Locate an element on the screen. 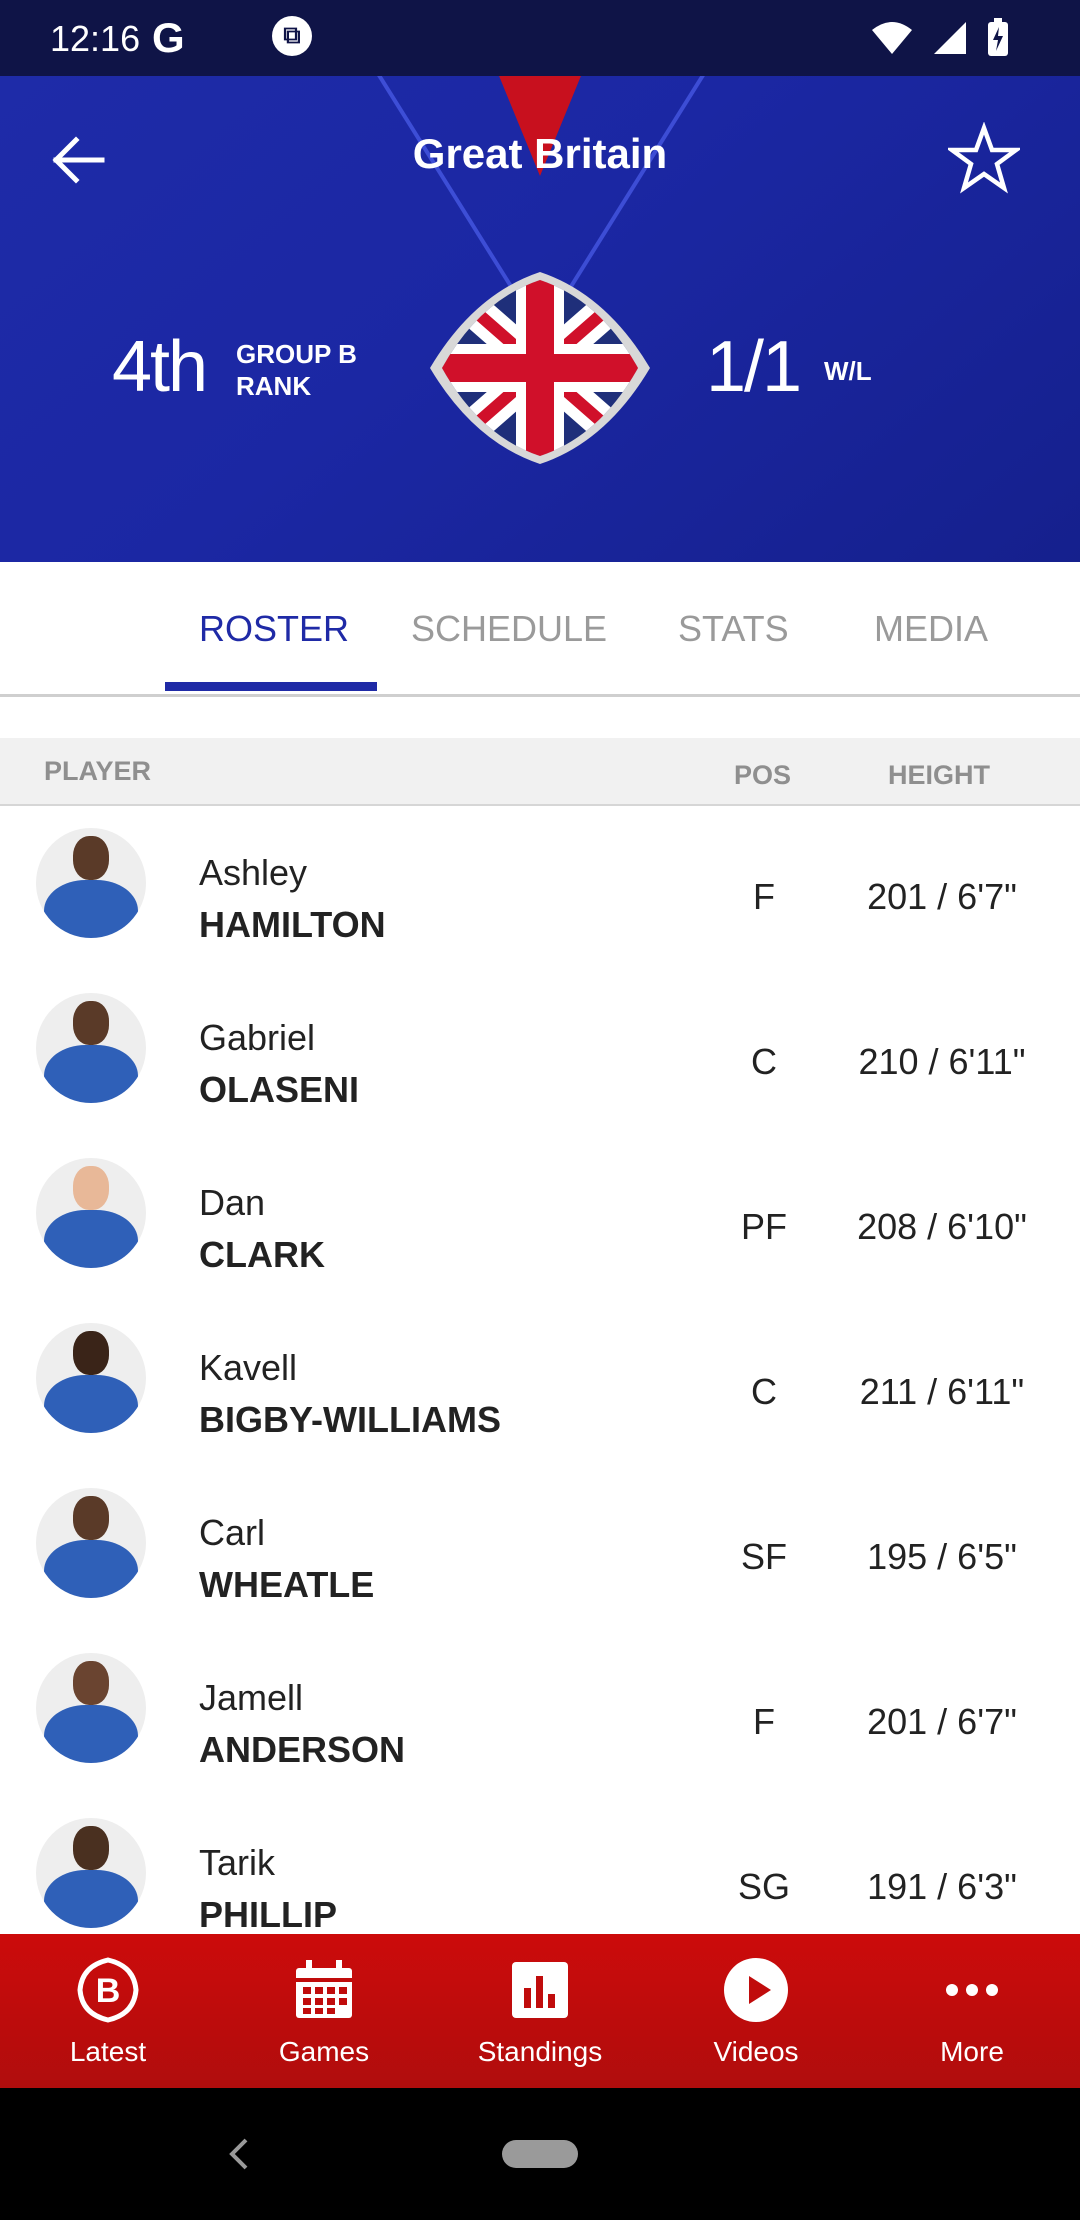 The height and width of the screenshot is (2220, 1080). nav-latest-label: Latest is located at coordinates (108, 2051).